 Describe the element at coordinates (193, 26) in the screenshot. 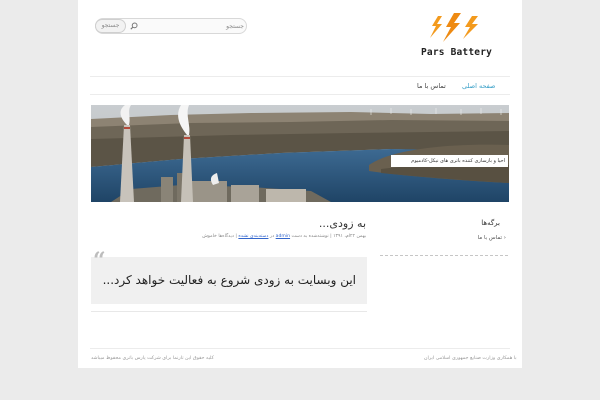

I see `search-input` at that location.